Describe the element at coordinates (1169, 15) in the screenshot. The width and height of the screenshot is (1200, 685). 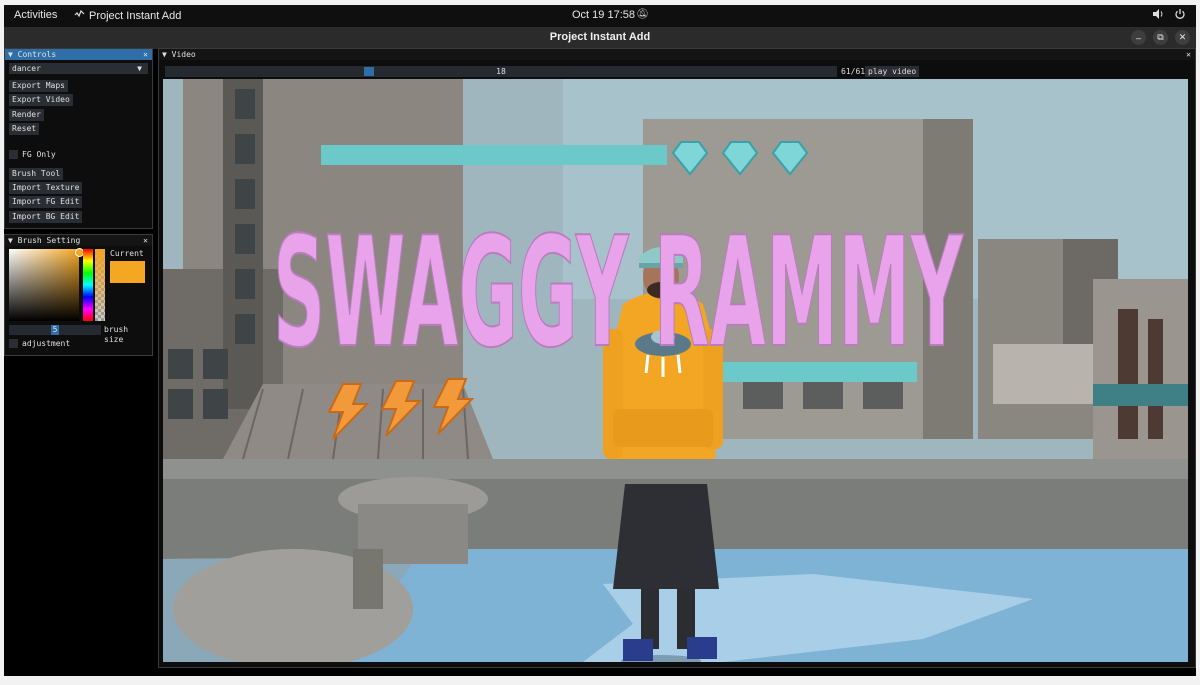
I see `system-menu` at that location.